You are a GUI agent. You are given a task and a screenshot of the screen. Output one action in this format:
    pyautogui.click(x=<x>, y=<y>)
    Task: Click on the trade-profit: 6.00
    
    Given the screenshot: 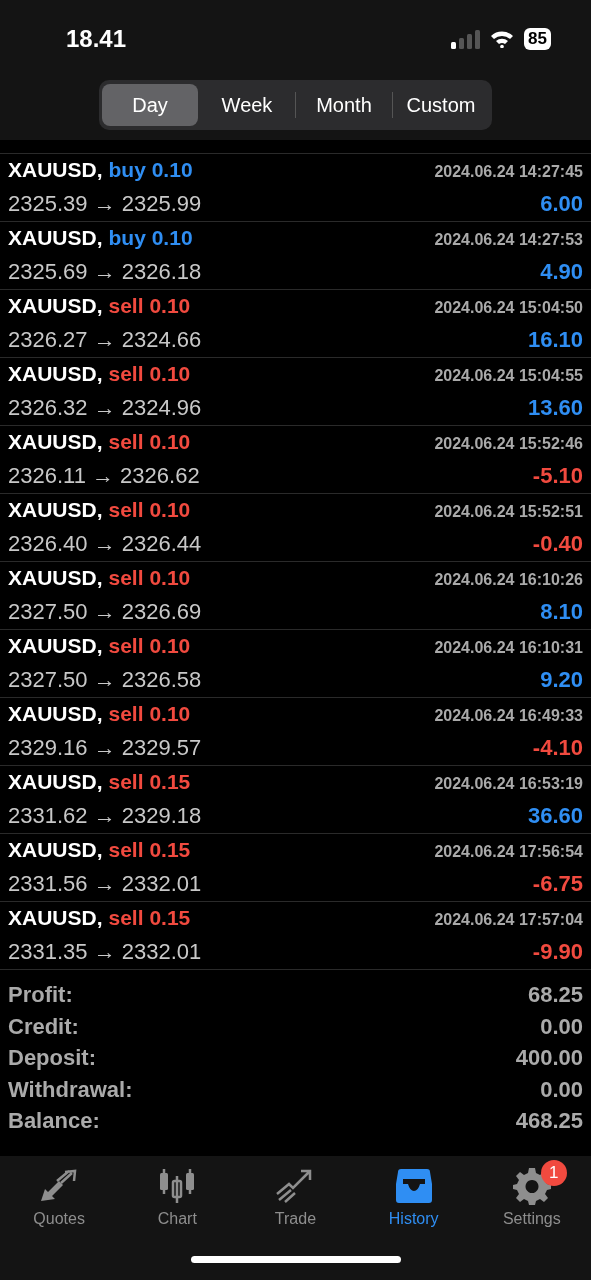 What is the action you would take?
    pyautogui.click(x=561, y=204)
    